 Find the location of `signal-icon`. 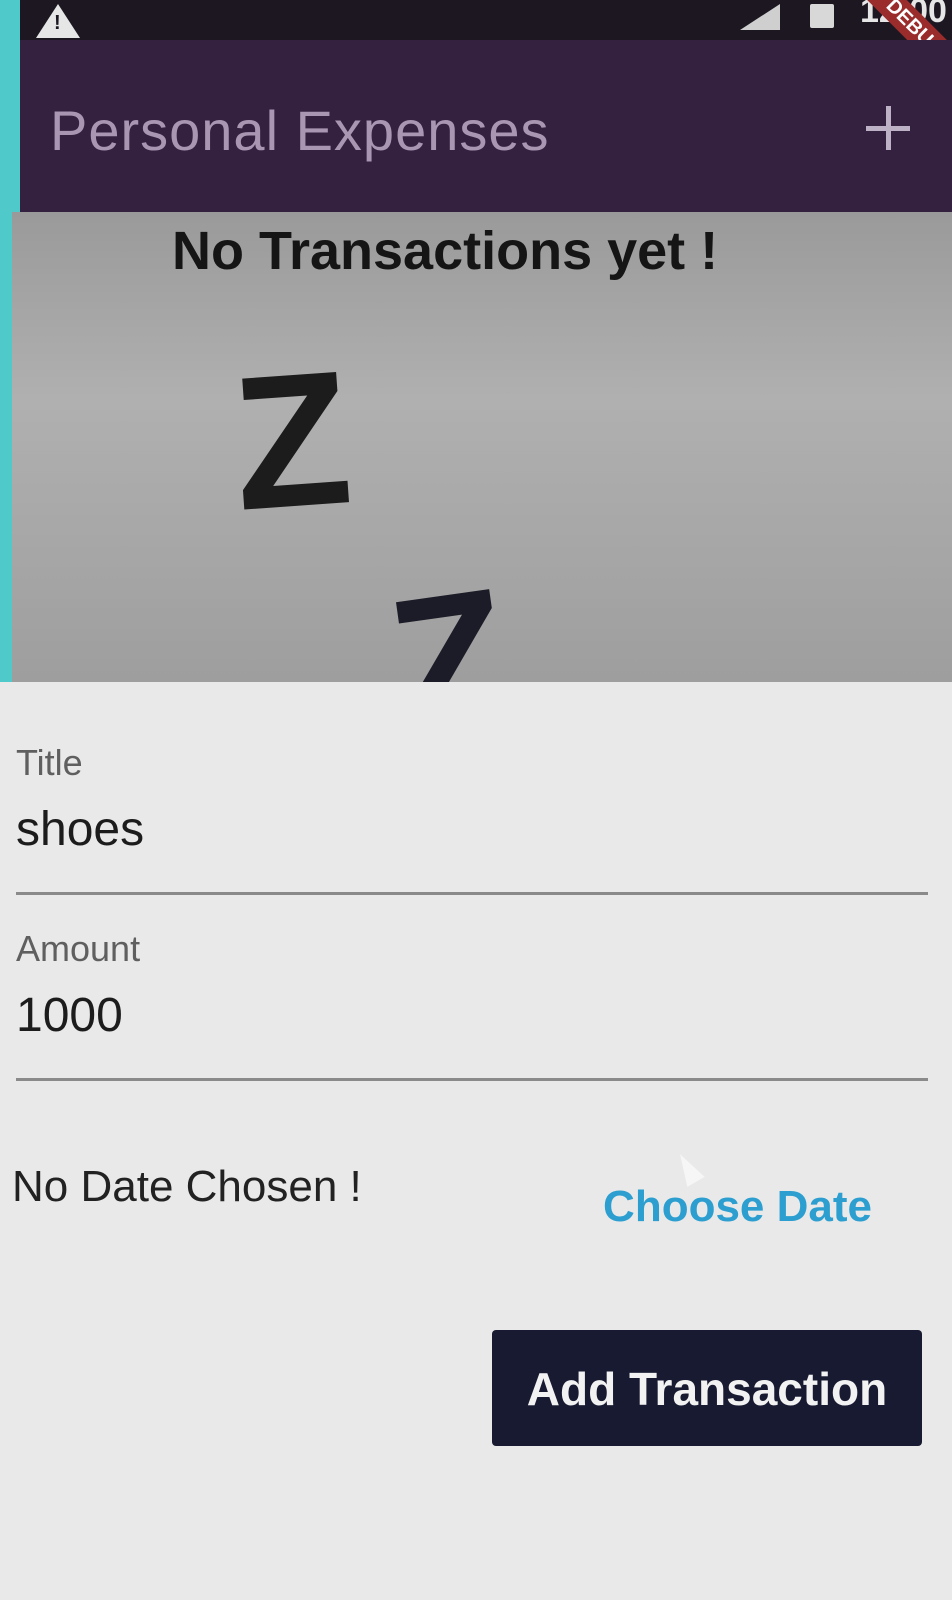

signal-icon is located at coordinates (760, 17).